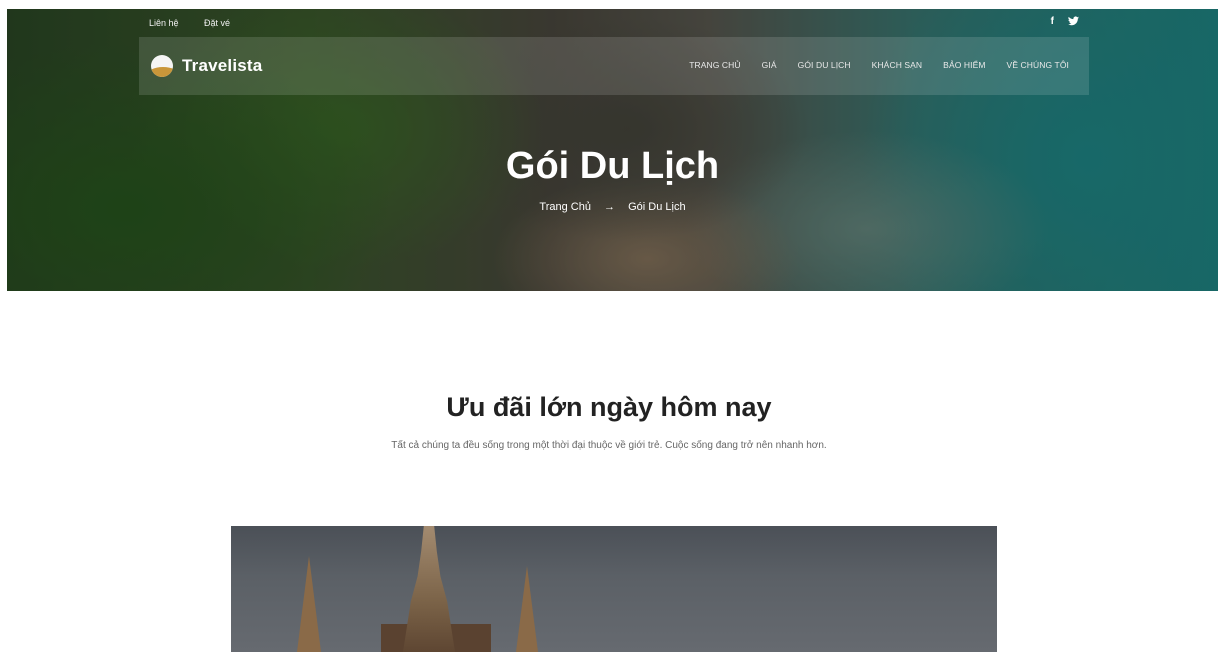 This screenshot has width=1218, height=652. What do you see at coordinates (657, 207) in the screenshot?
I see `breadcrumb-current: Gói Du Lịch` at bounding box center [657, 207].